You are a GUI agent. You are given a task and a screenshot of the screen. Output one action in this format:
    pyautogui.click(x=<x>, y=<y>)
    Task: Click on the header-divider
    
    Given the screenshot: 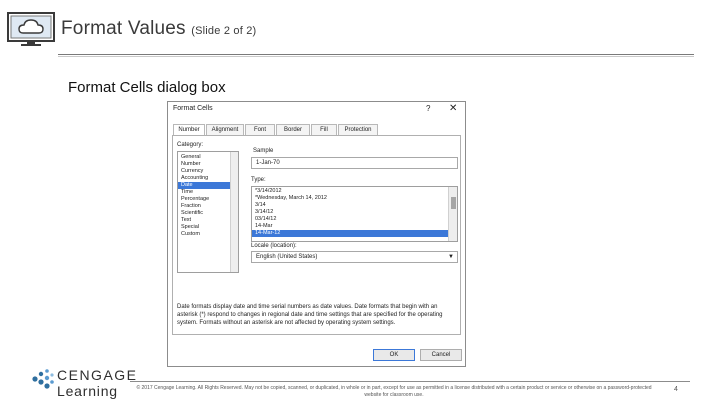 What is the action you would take?
    pyautogui.click(x=376, y=54)
    